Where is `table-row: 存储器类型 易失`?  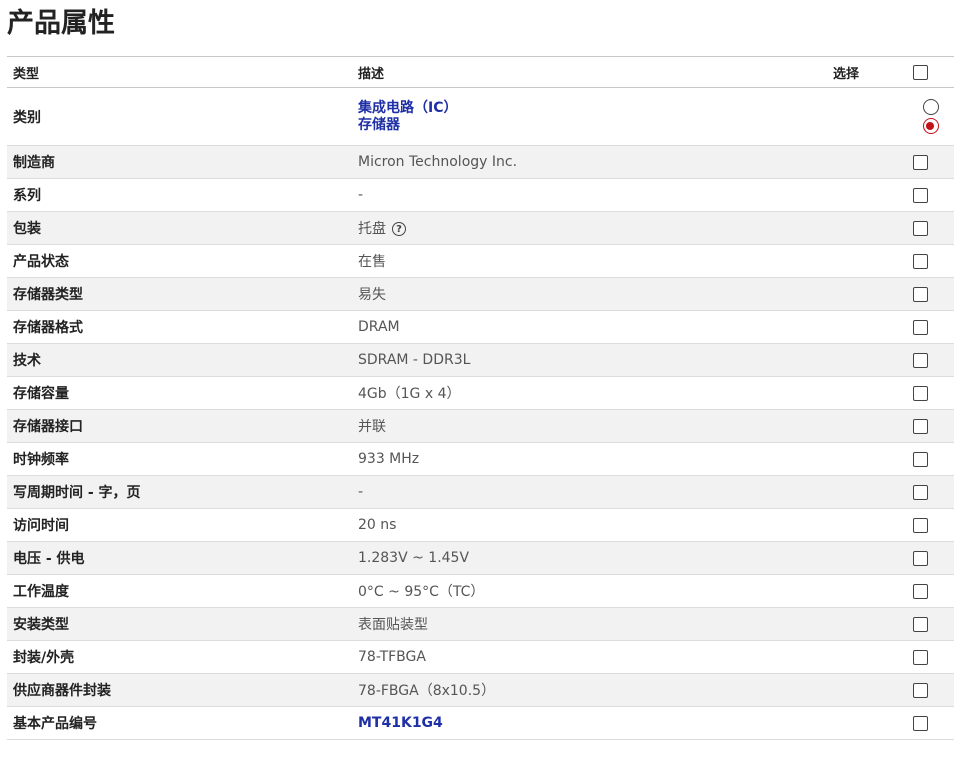 table-row: 存储器类型 易失 is located at coordinates (480, 294).